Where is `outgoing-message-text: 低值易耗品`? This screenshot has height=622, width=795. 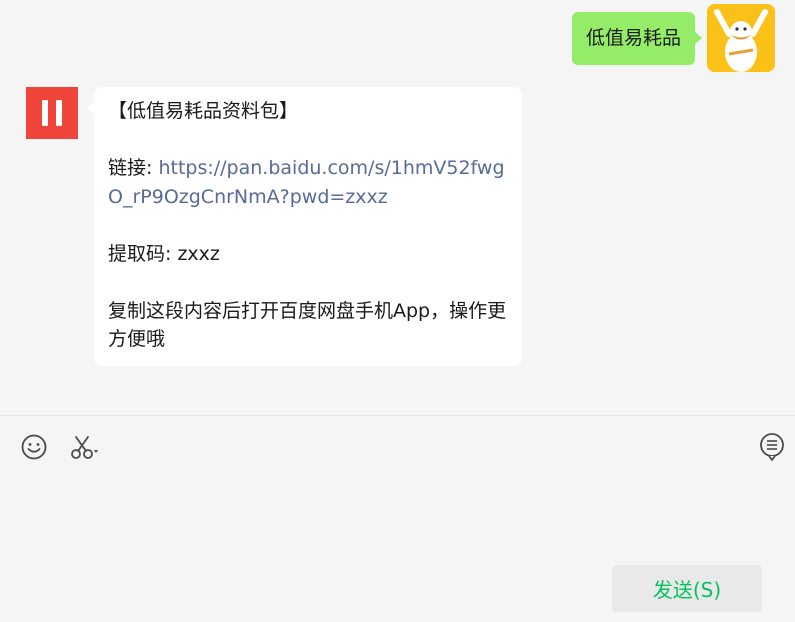 outgoing-message-text: 低值易耗品 is located at coordinates (633, 38).